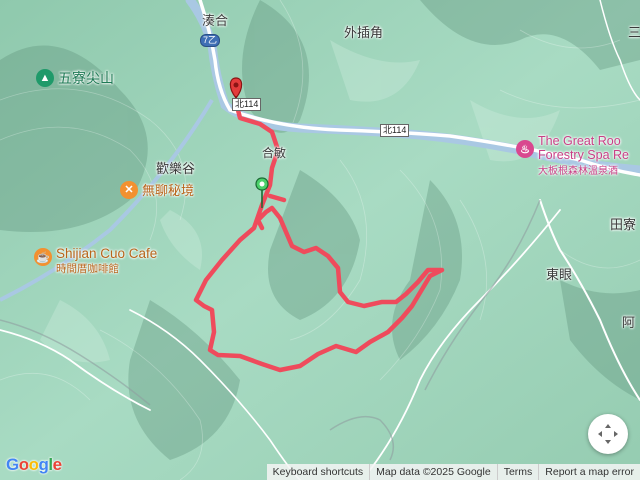 The height and width of the screenshot is (480, 640). What do you see at coordinates (629, 322) in the screenshot?
I see `place-label-agong: 阿` at bounding box center [629, 322].